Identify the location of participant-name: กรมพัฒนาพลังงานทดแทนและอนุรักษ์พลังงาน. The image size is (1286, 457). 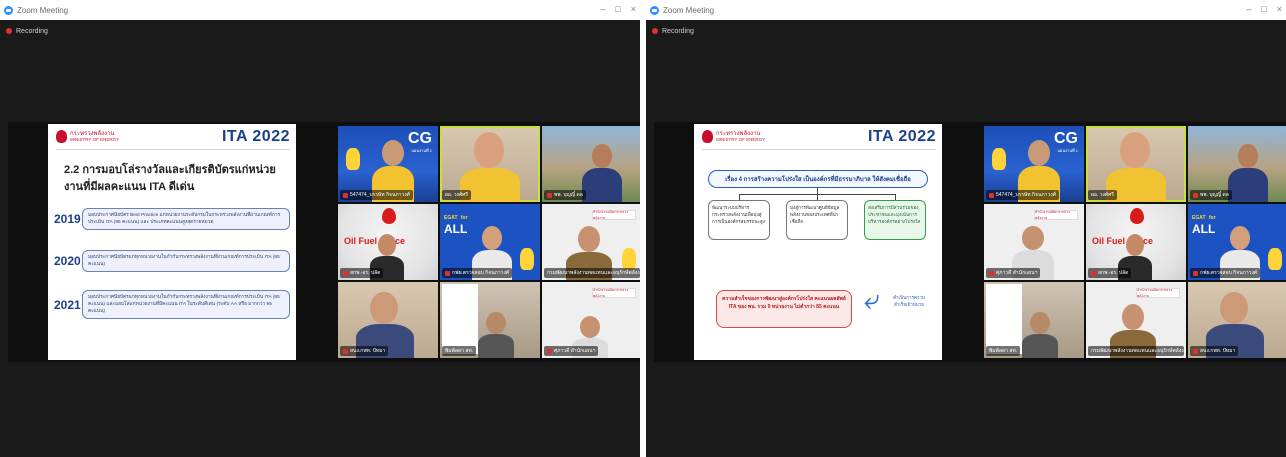
(1136, 351).